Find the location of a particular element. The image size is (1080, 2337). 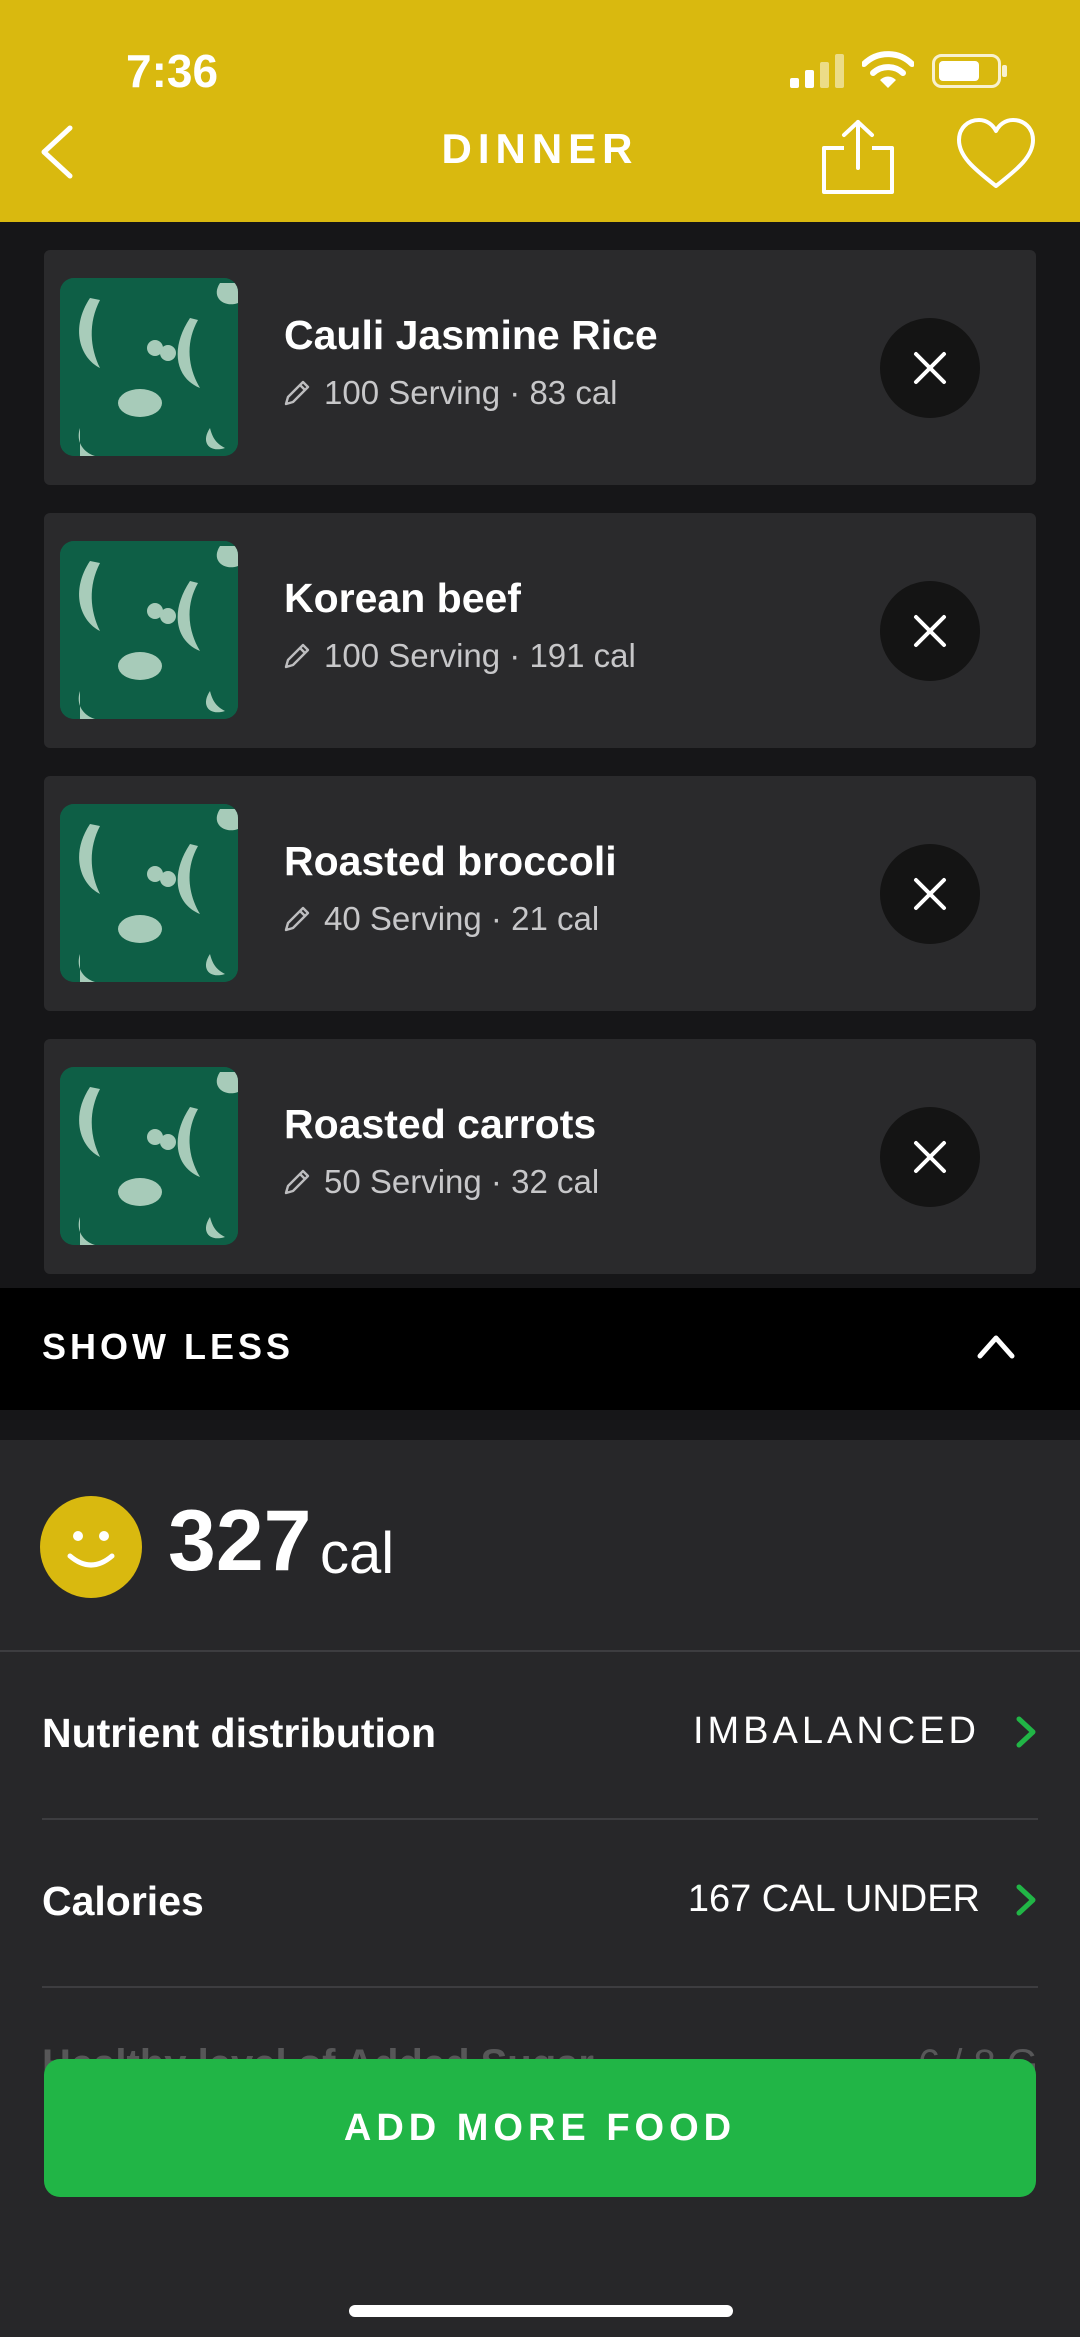

calorie-unit: cal is located at coordinates (357, 1553).